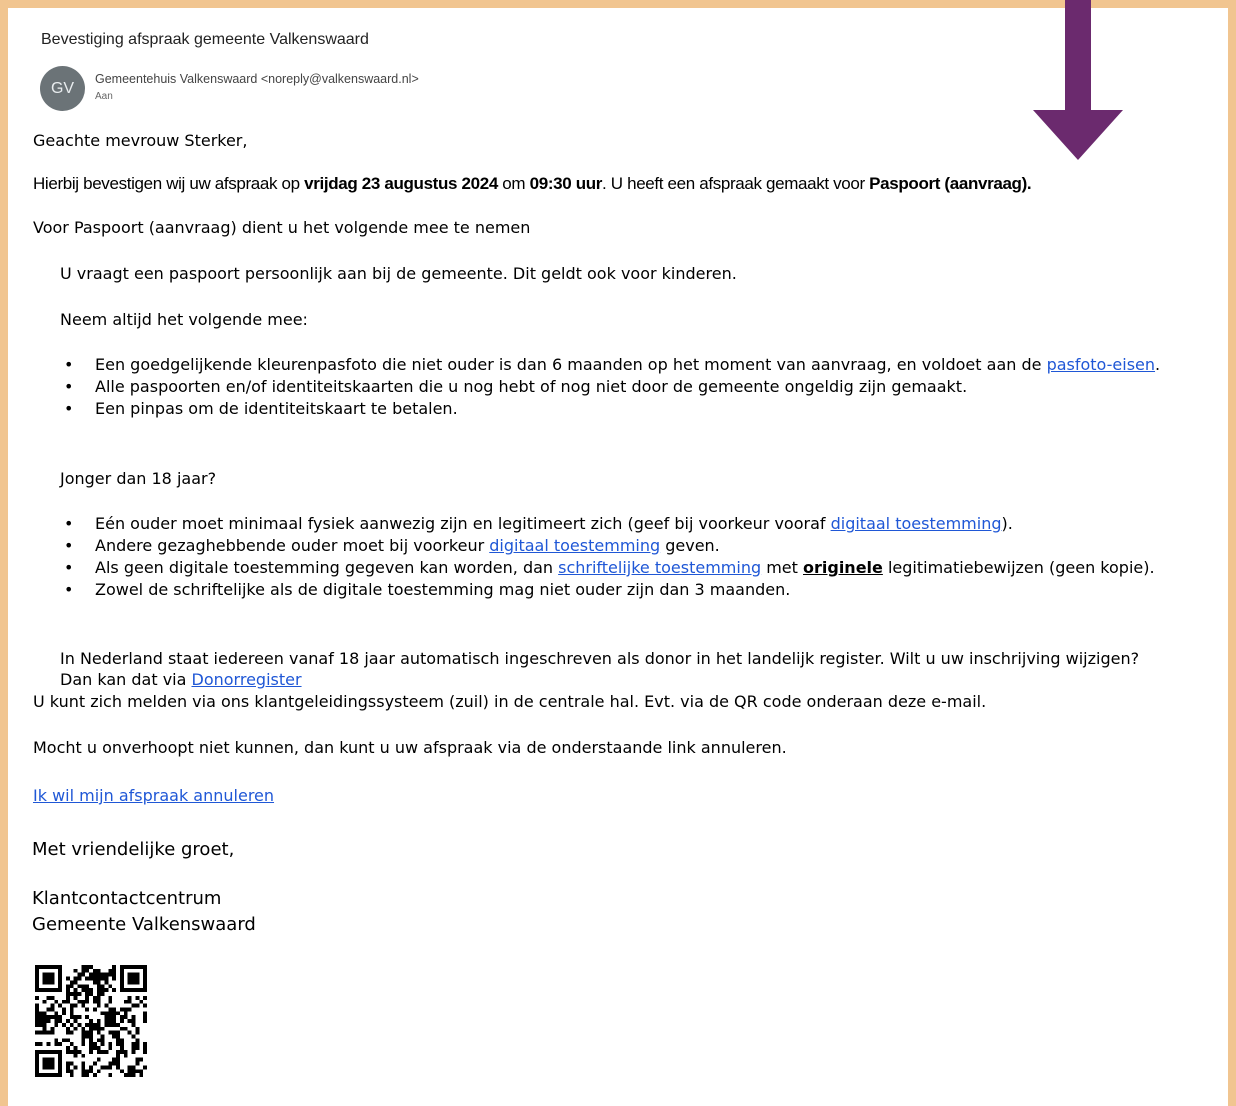  I want to click on qr-code-icon, so click(91, 1021).